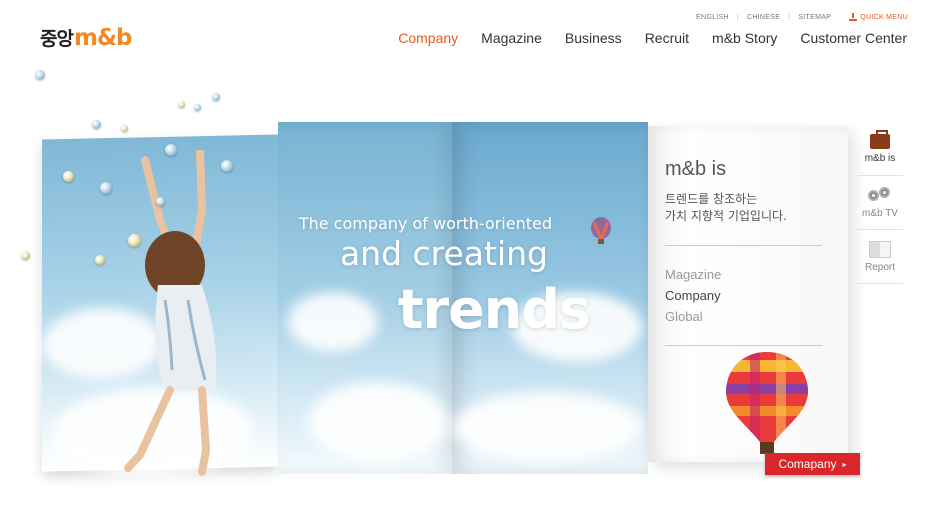 This screenshot has width=940, height=510. I want to click on side-quick-menu: m&b is m&b TV Report, so click(880, 203).